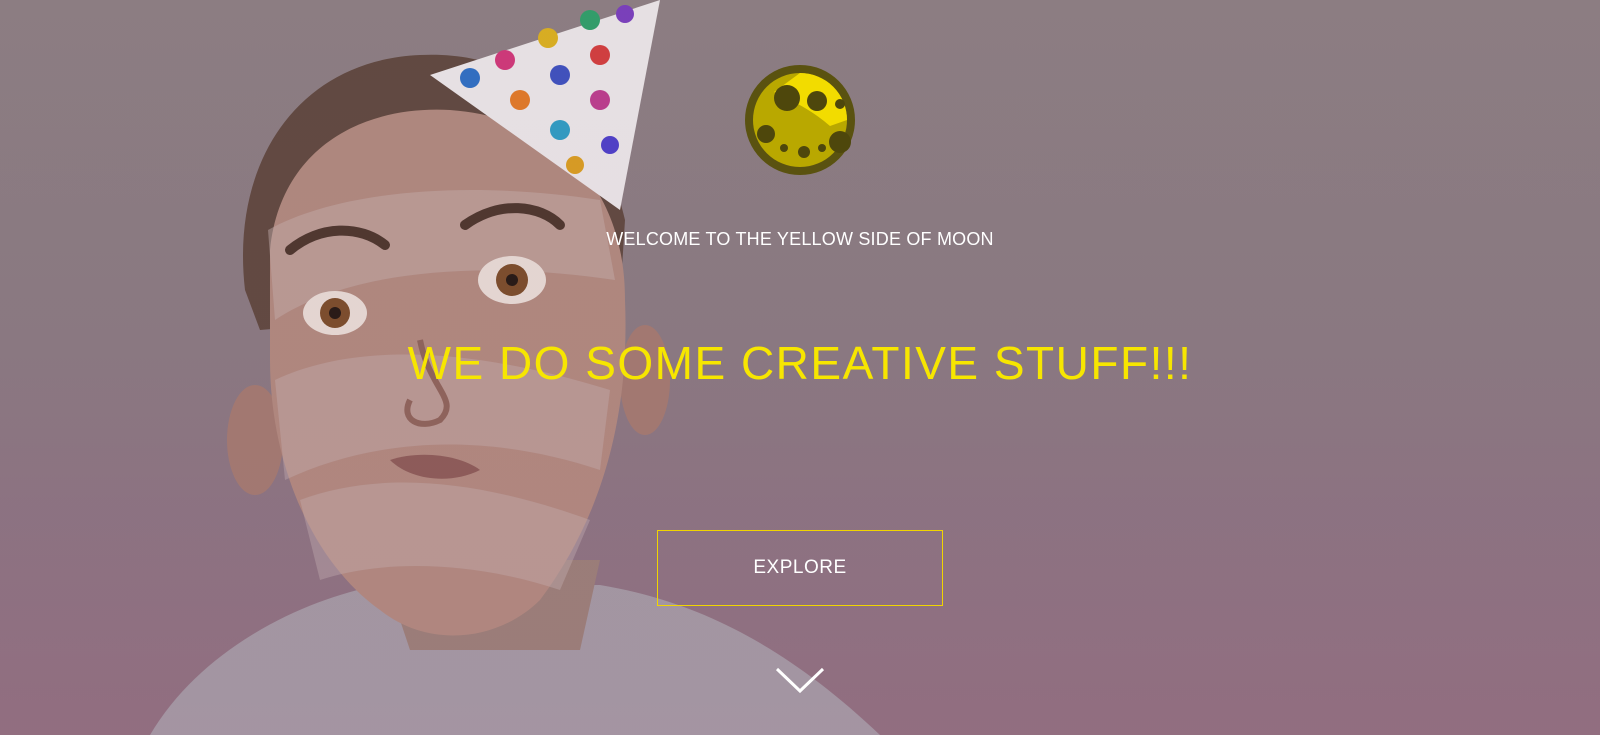 Image resolution: width=1600 pixels, height=735 pixels. Describe the element at coordinates (800, 120) in the screenshot. I see `yellow-moon-icon` at that location.